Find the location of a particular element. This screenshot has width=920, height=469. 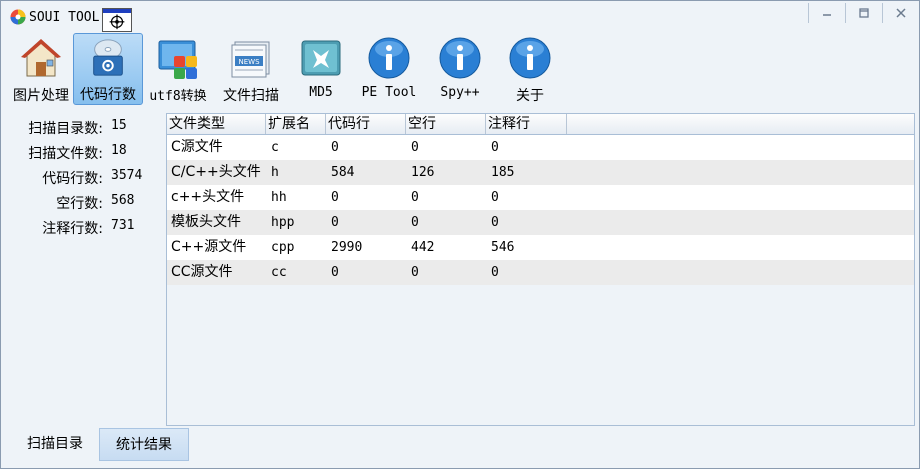

stat-value: 568 is located at coordinates (123, 200).